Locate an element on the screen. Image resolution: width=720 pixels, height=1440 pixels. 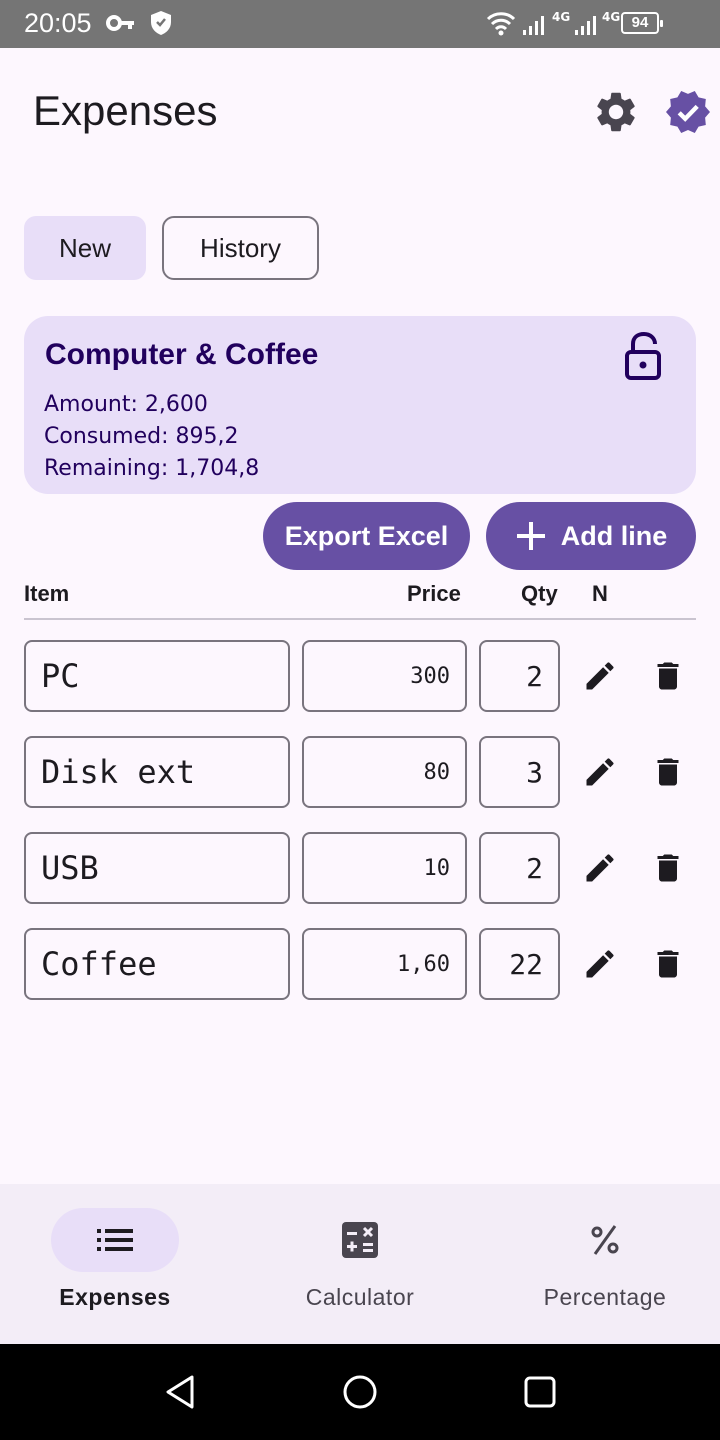
column-header-n: N is located at coordinates (600, 593).